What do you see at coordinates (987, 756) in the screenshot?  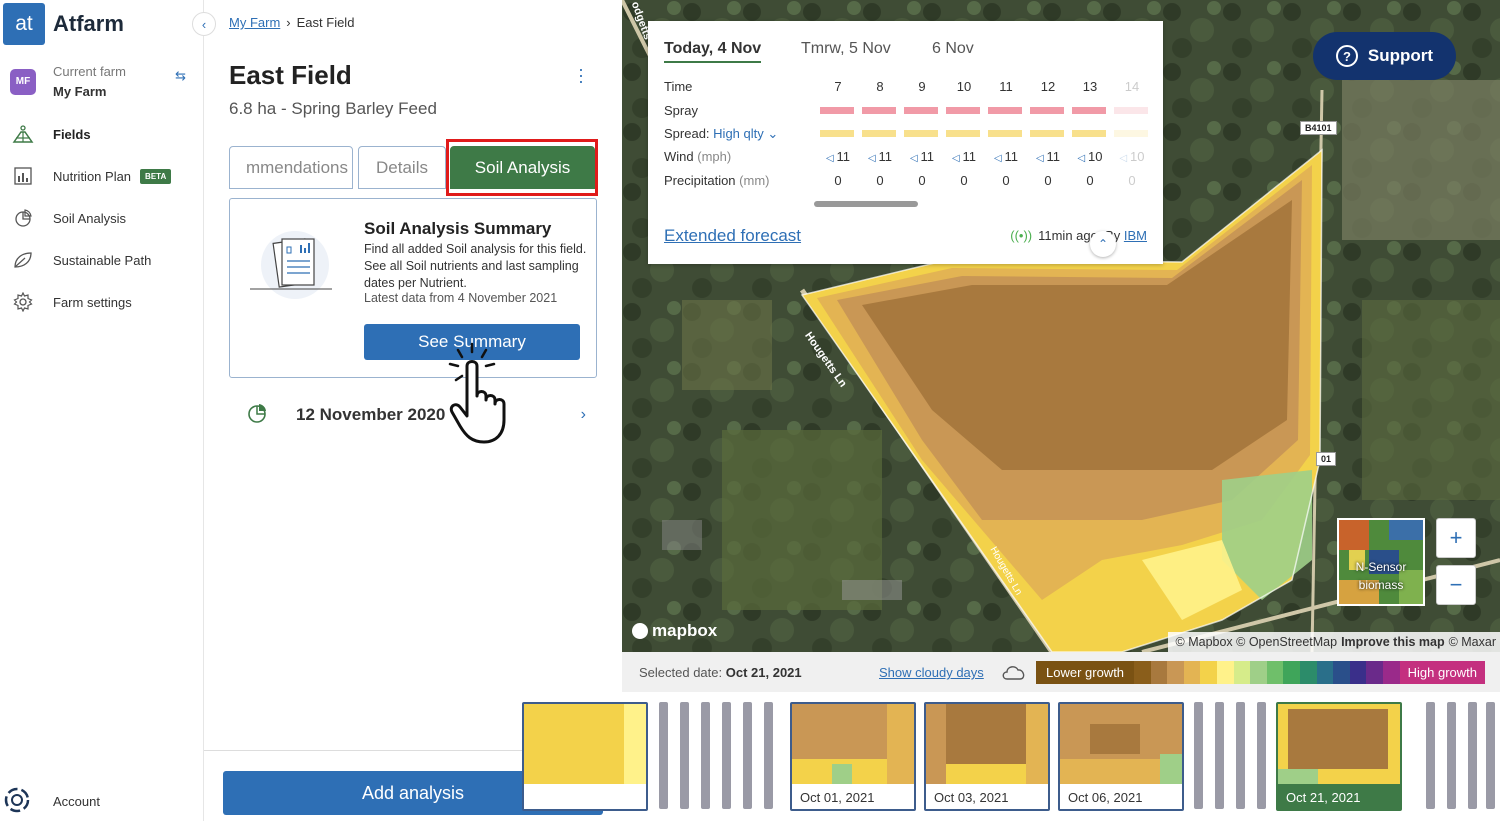 I see `timeline-thumbnail: Oct 03, 2021` at bounding box center [987, 756].